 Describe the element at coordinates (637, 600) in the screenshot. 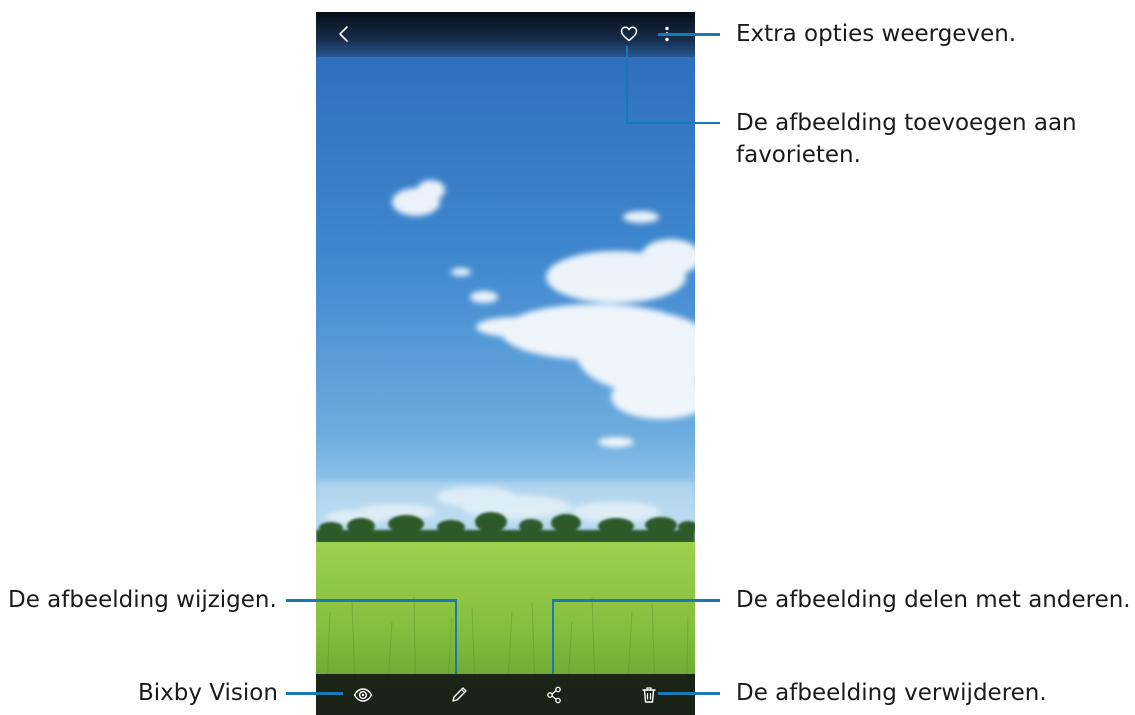

I see `callout-line-share-h` at that location.